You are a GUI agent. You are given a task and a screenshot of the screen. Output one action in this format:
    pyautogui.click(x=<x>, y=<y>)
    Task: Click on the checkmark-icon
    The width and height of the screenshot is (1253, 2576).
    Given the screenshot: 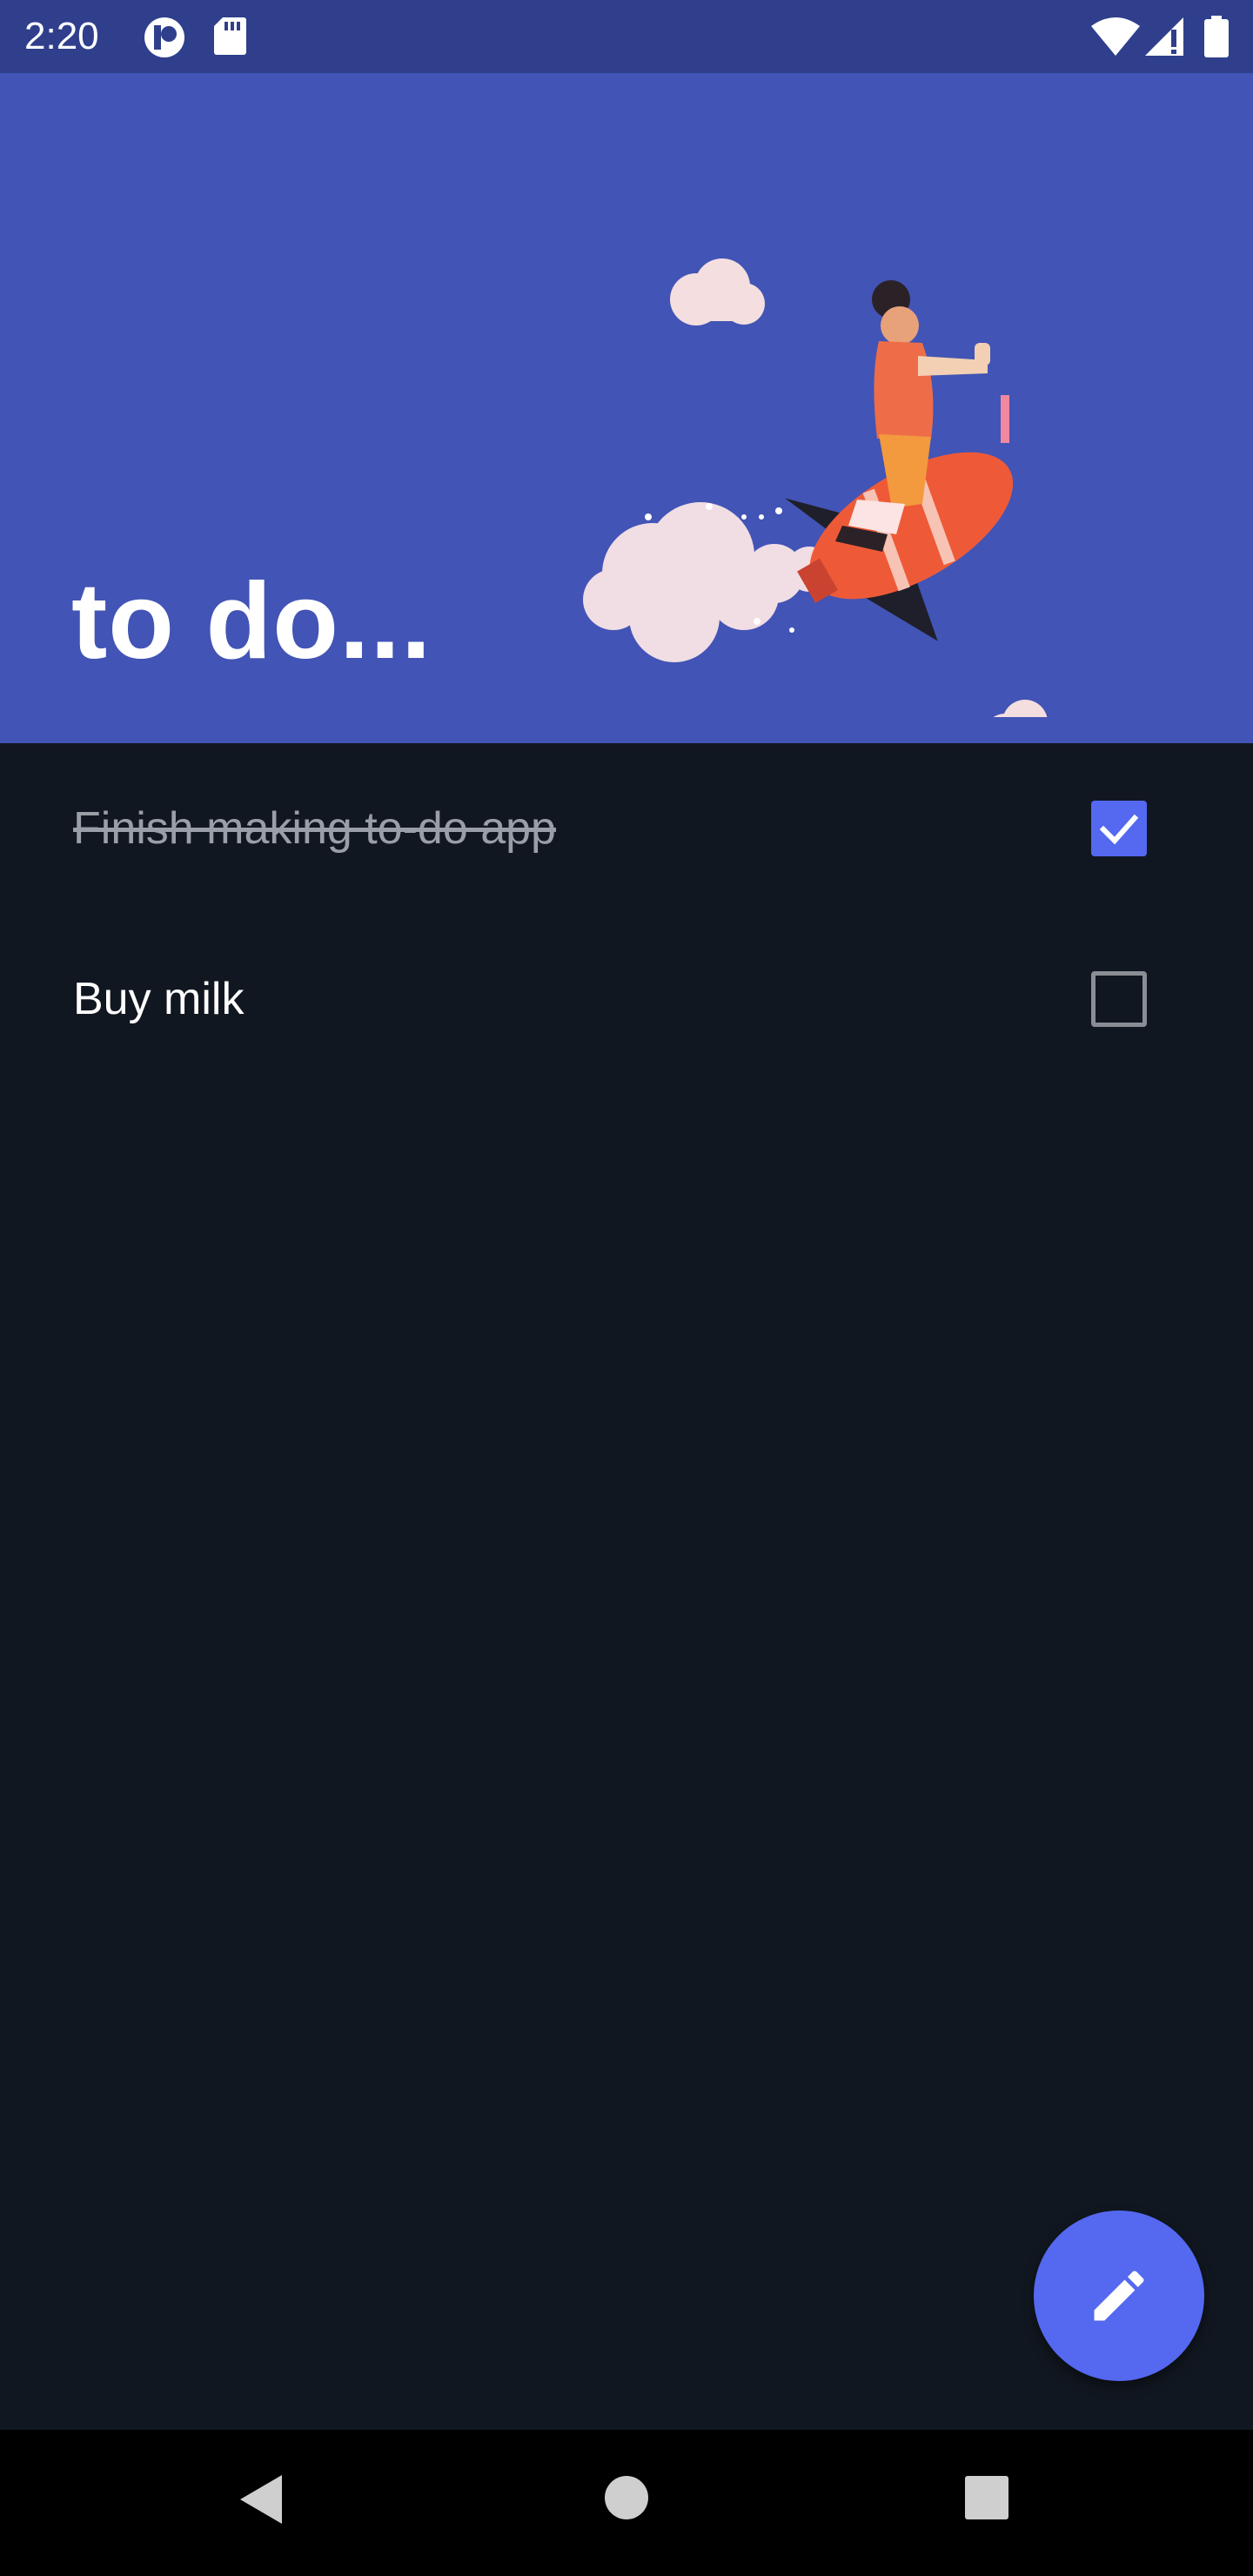 What is the action you would take?
    pyautogui.click(x=1119, y=829)
    